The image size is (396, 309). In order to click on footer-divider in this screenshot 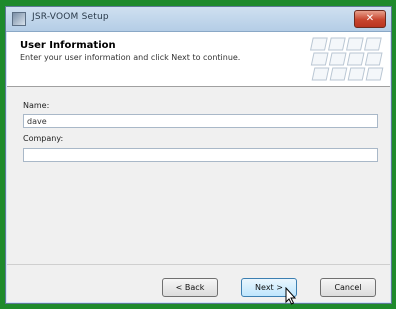, I will do `click(198, 264)`.